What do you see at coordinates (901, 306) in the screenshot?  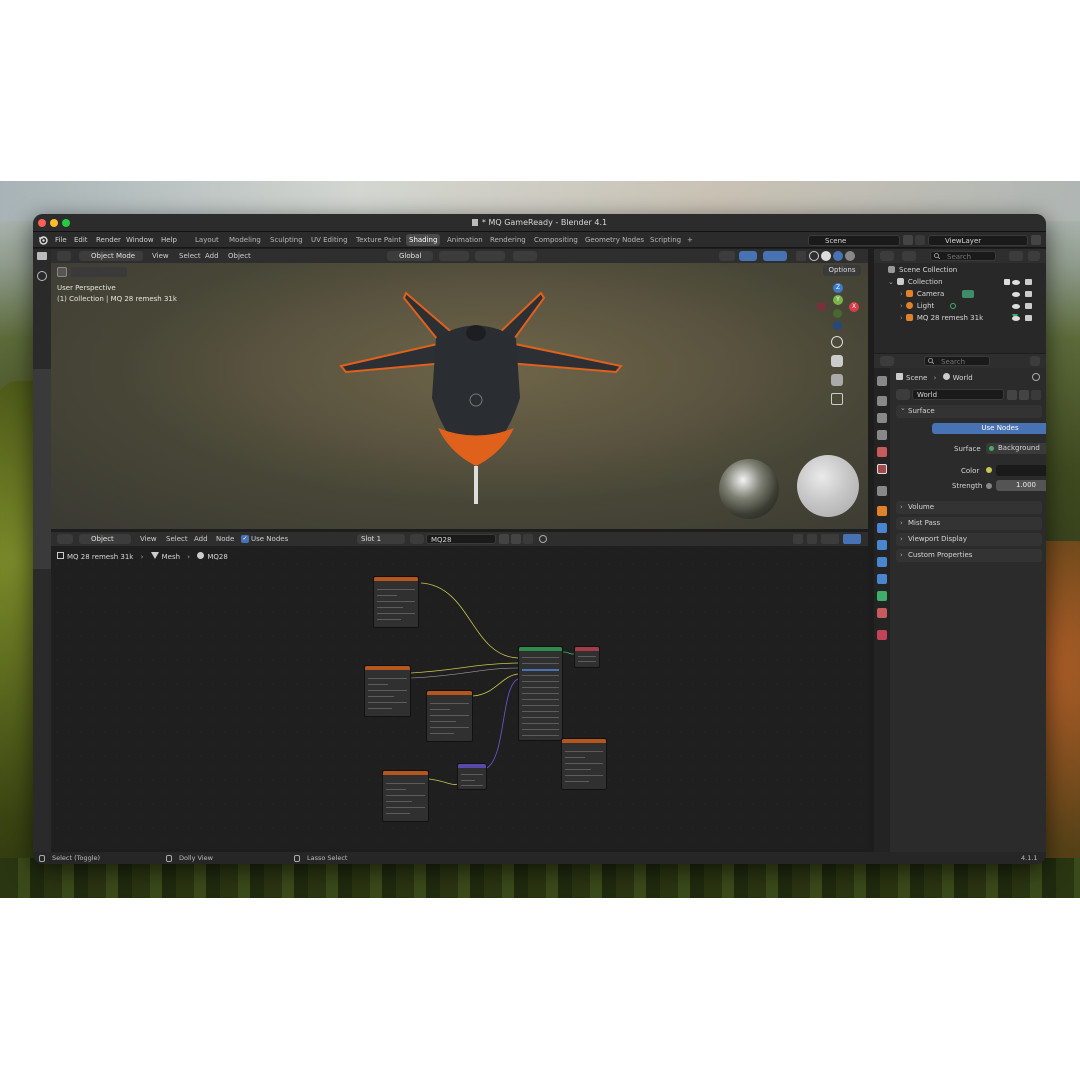 I see `light-expand-icon: ›` at bounding box center [901, 306].